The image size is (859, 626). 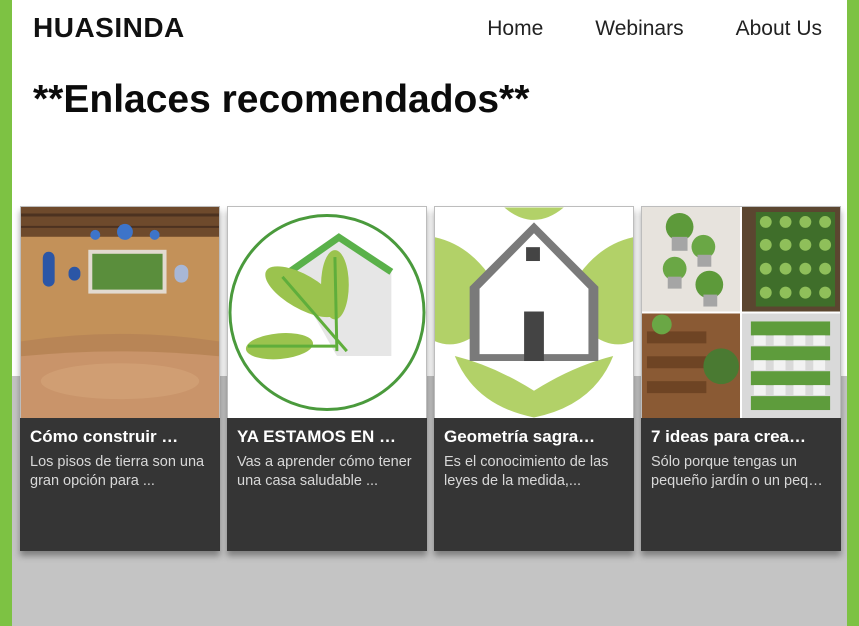 I want to click on nav-about-link: About Us, so click(x=779, y=29).